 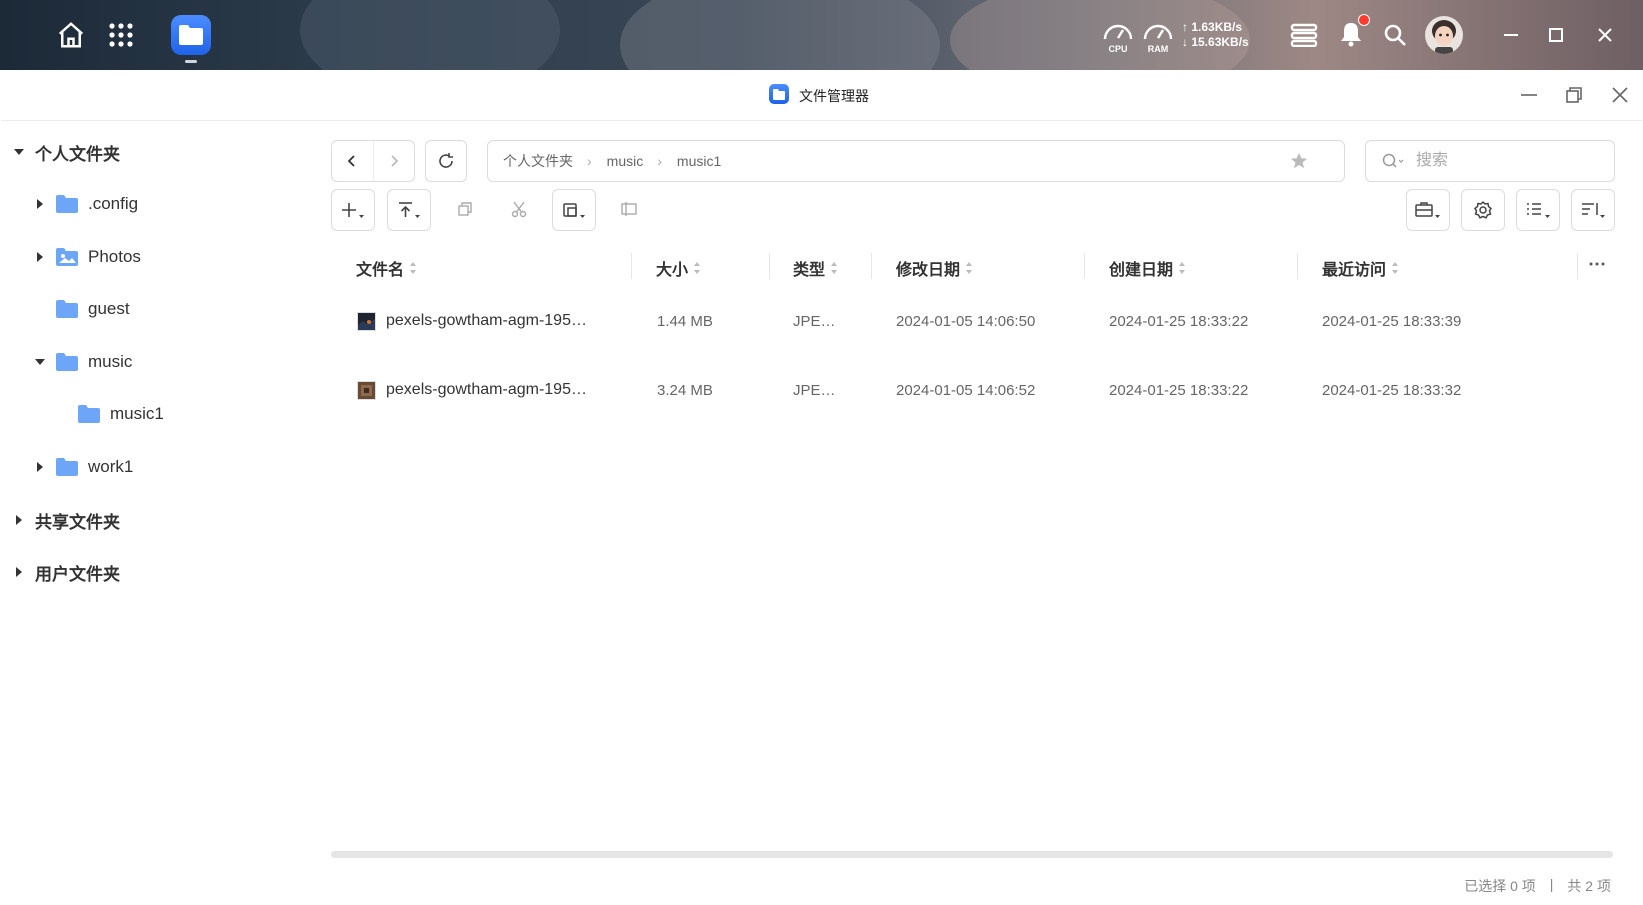 What do you see at coordinates (1392, 390) in the screenshot?
I see `accessed-cell: 2024-01-25 18:33:32` at bounding box center [1392, 390].